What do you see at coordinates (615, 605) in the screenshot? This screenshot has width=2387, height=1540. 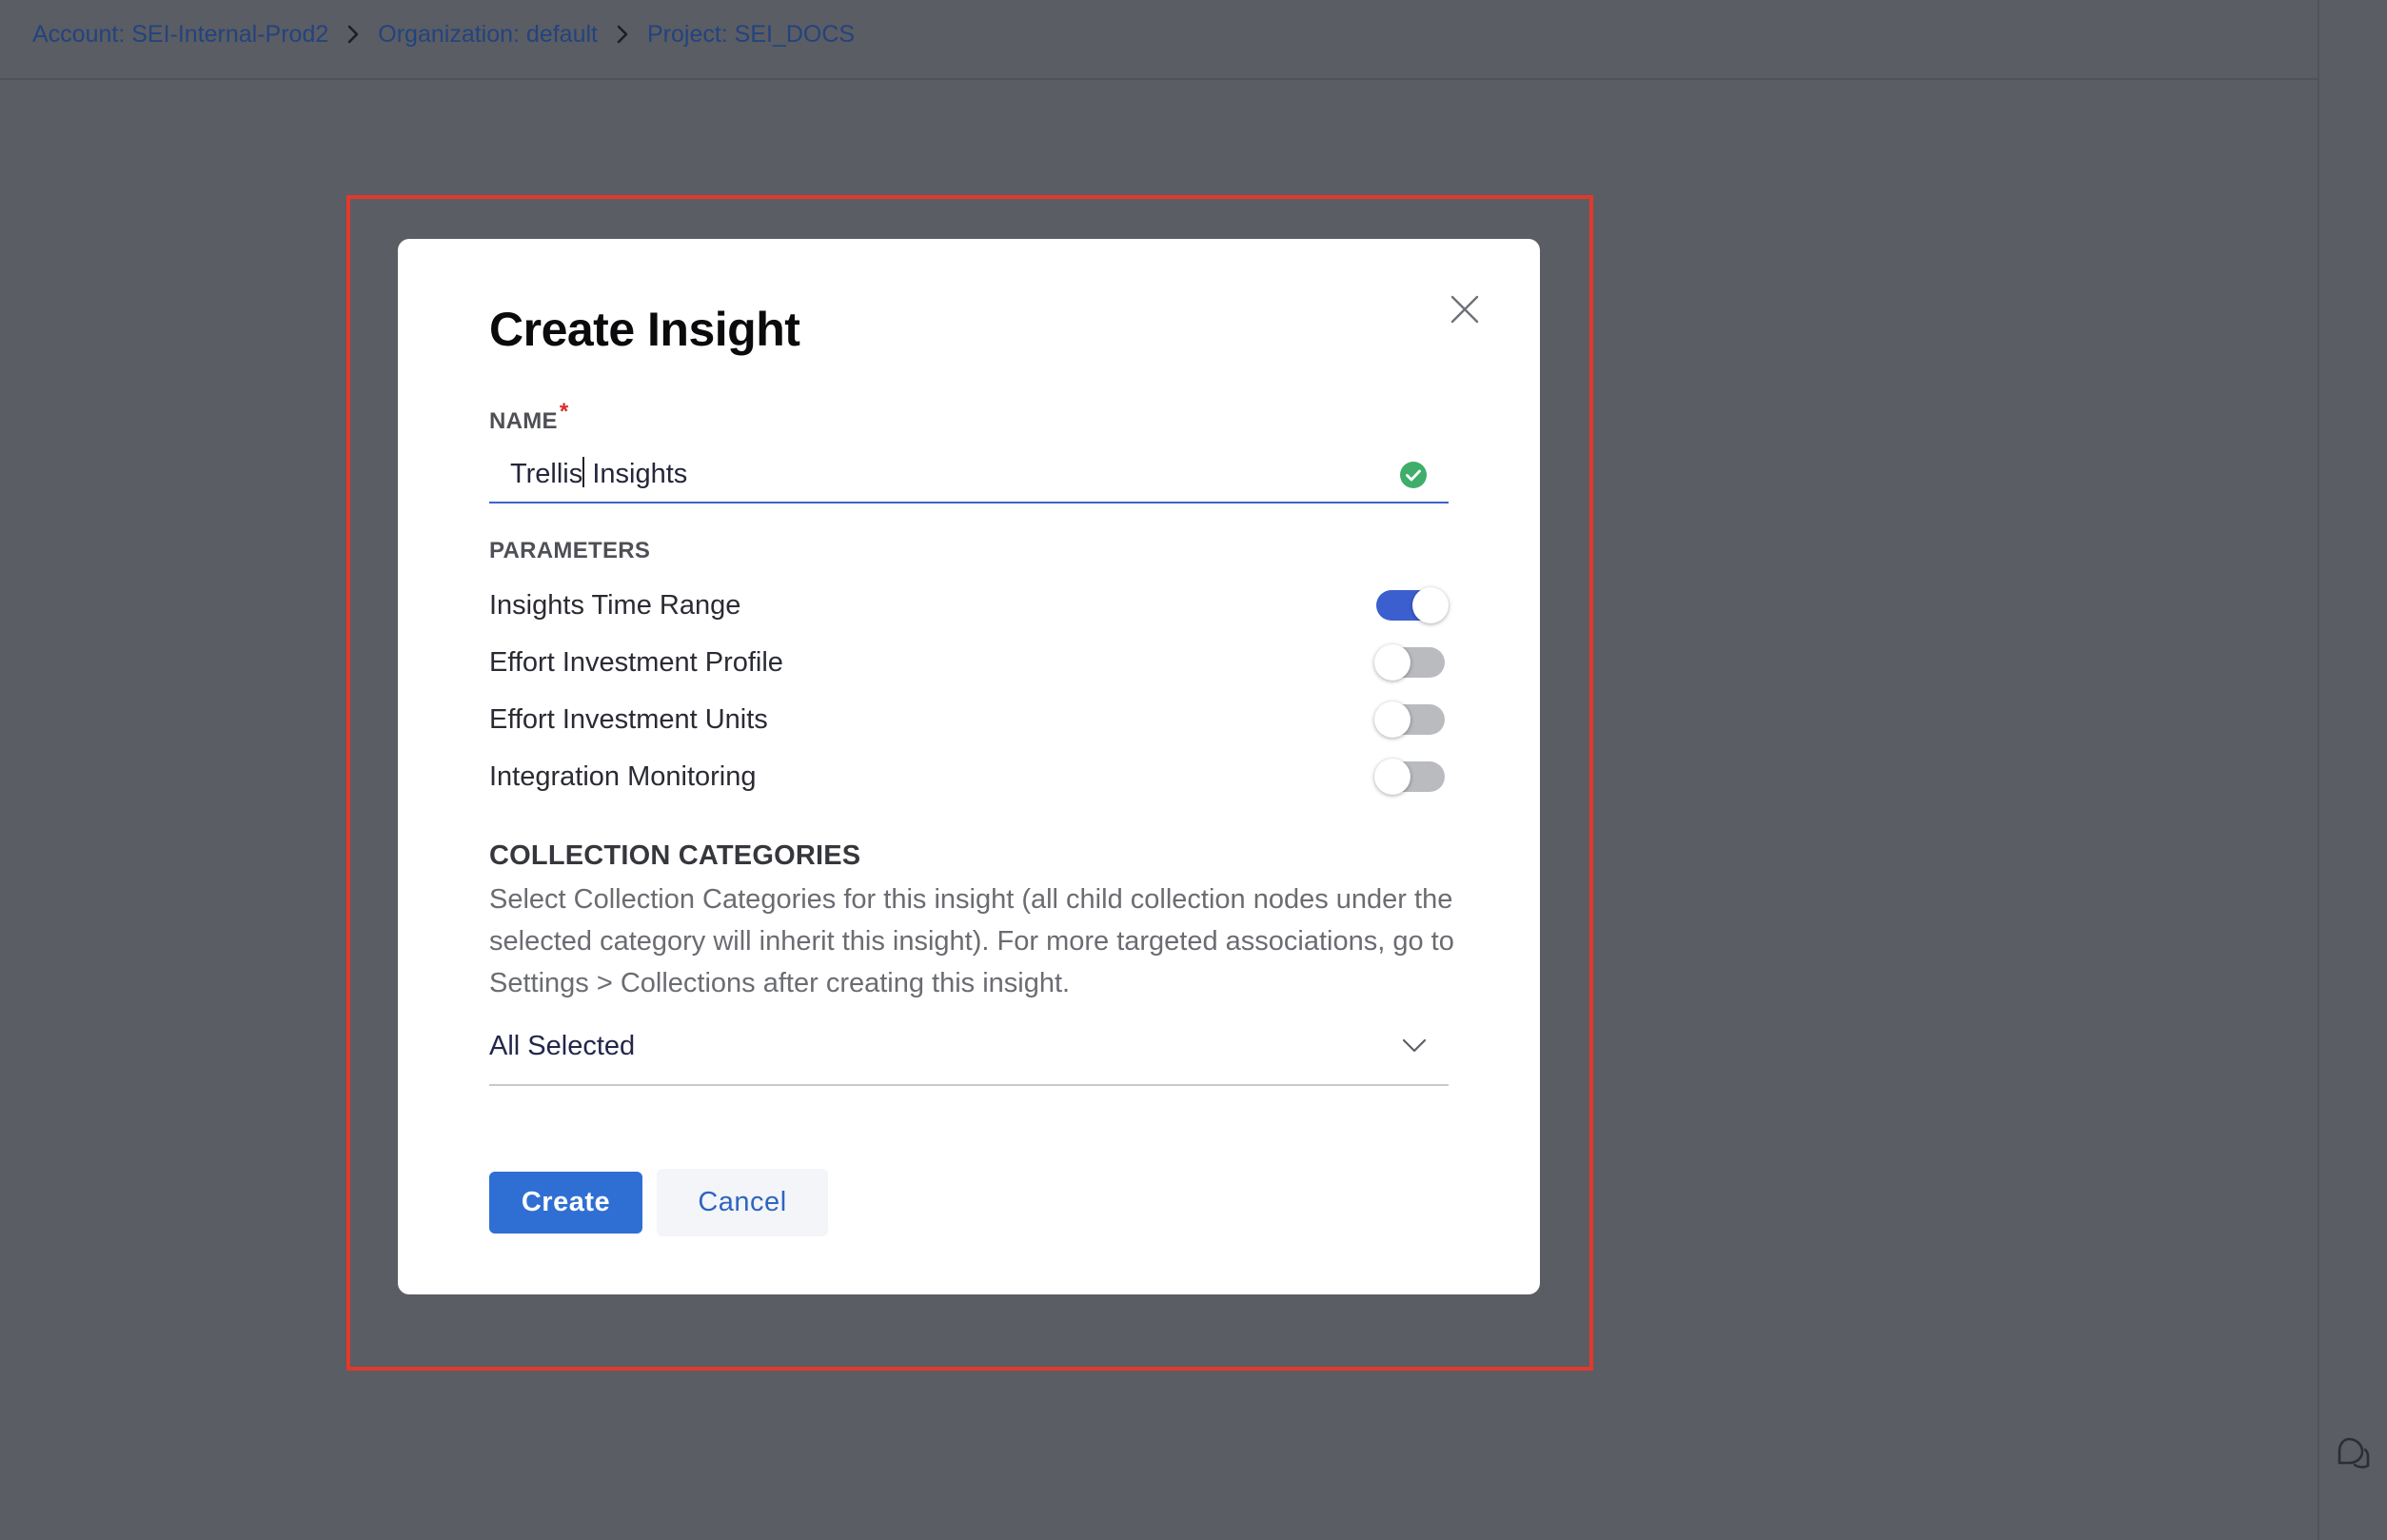 I see `parameter-label: Insights Time Range` at bounding box center [615, 605].